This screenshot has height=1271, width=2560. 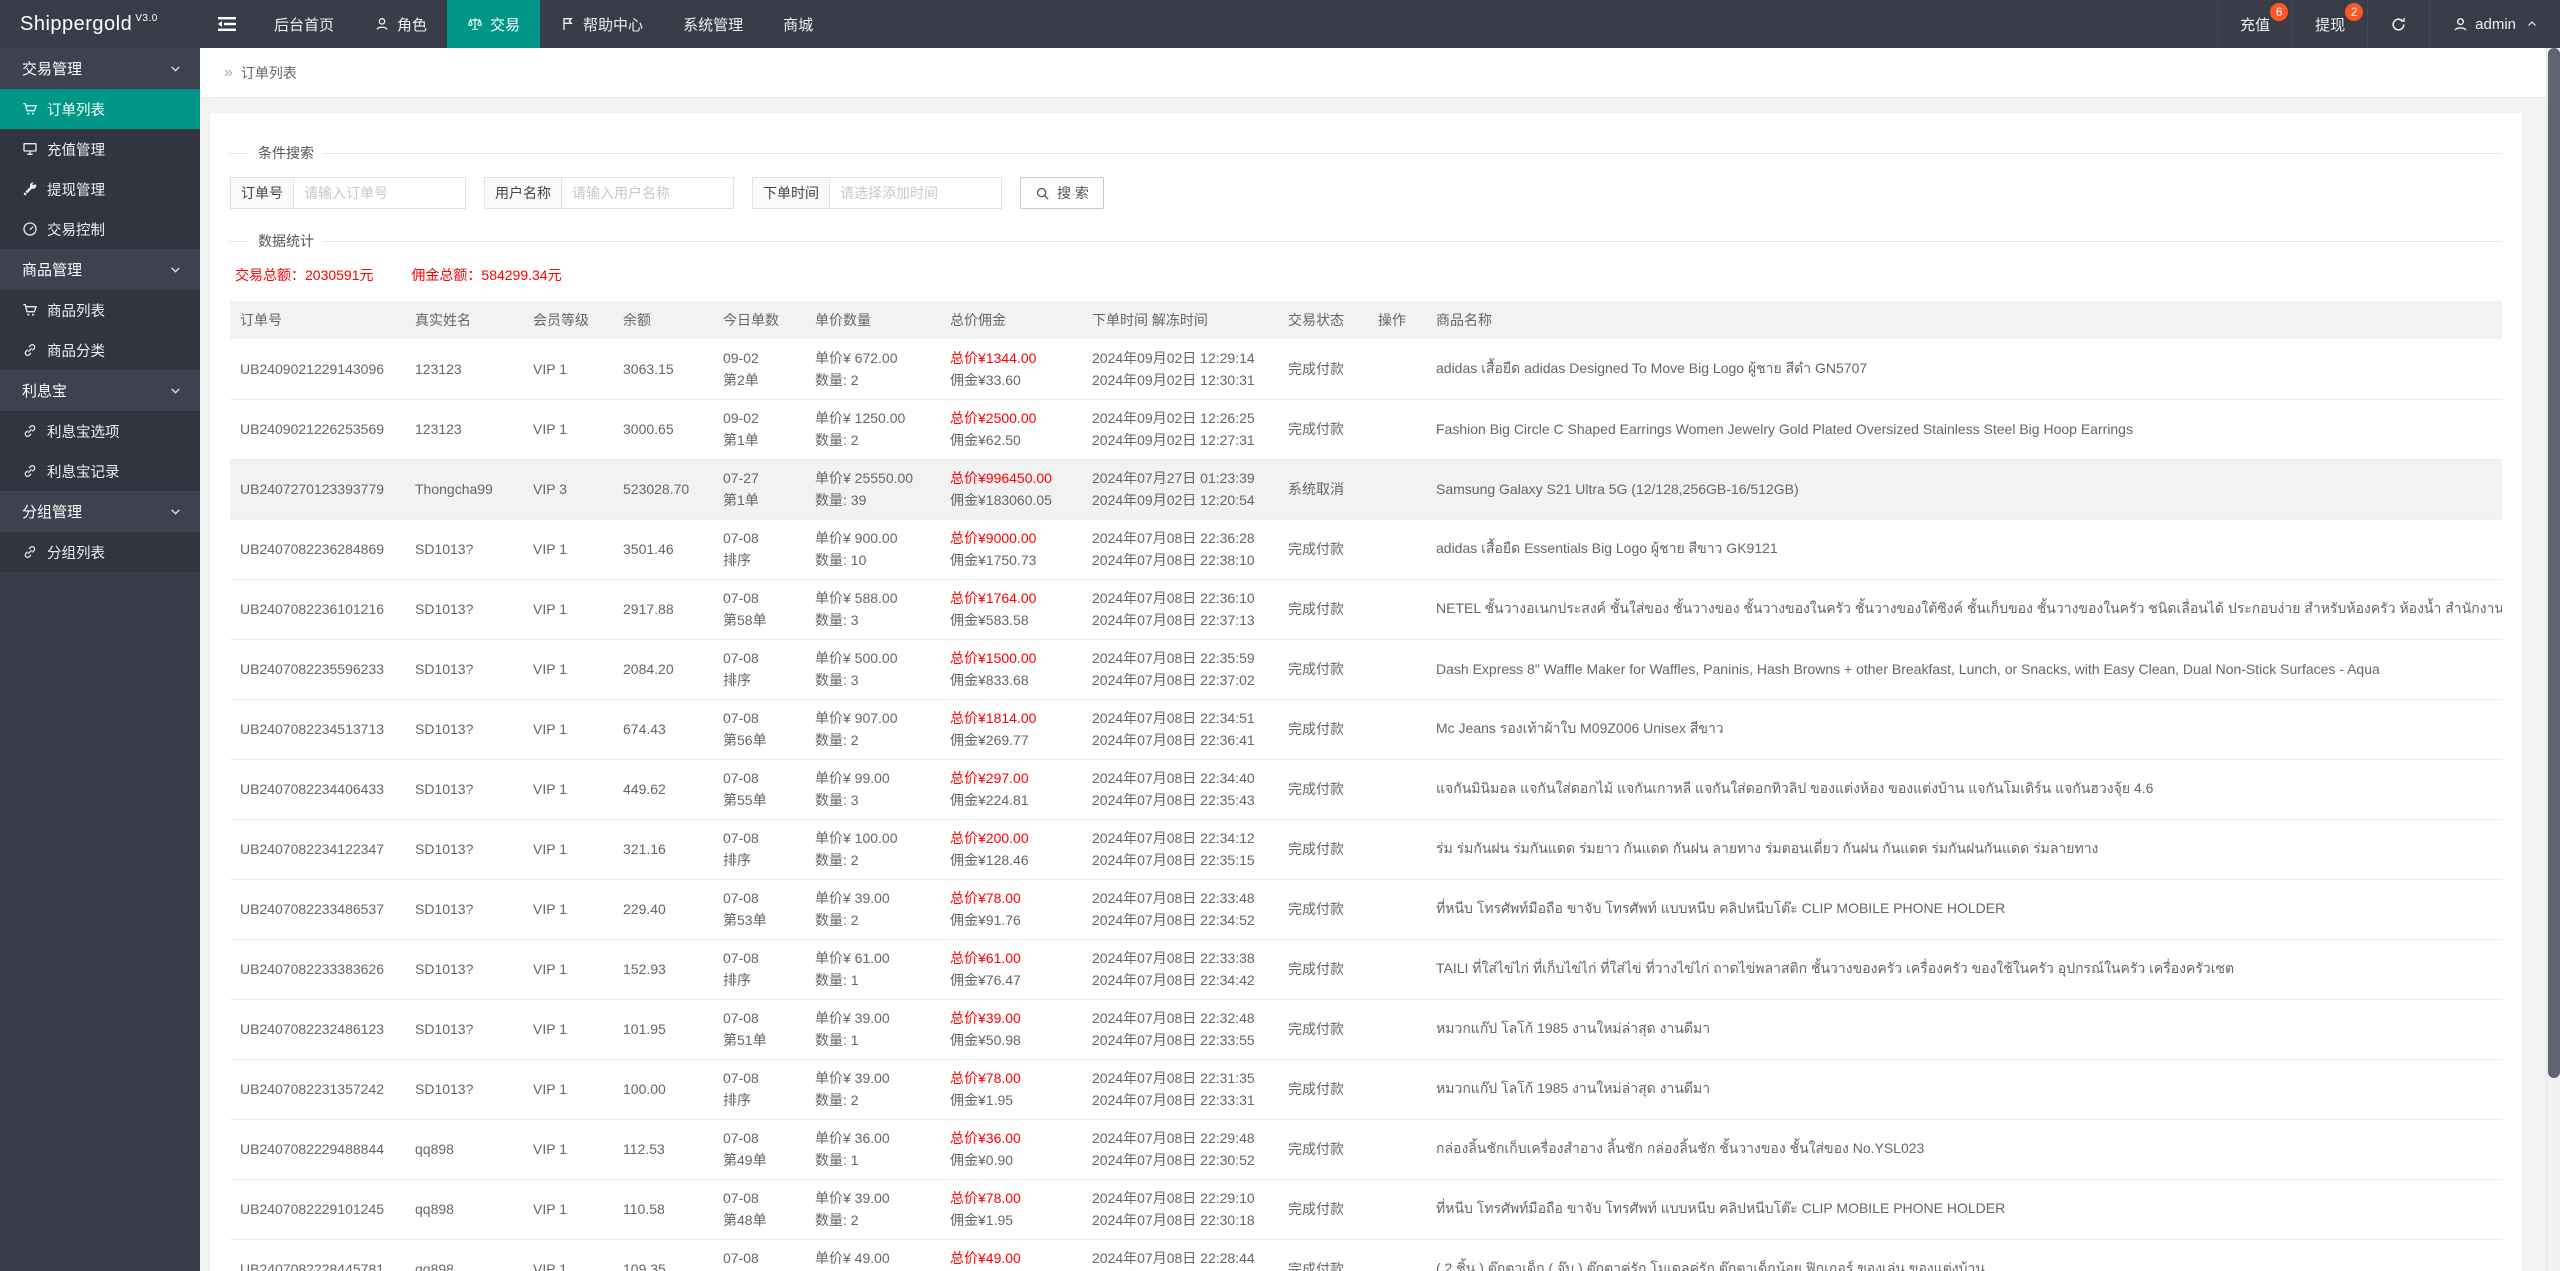 I want to click on collapse-sidebar-button, so click(x=227, y=24).